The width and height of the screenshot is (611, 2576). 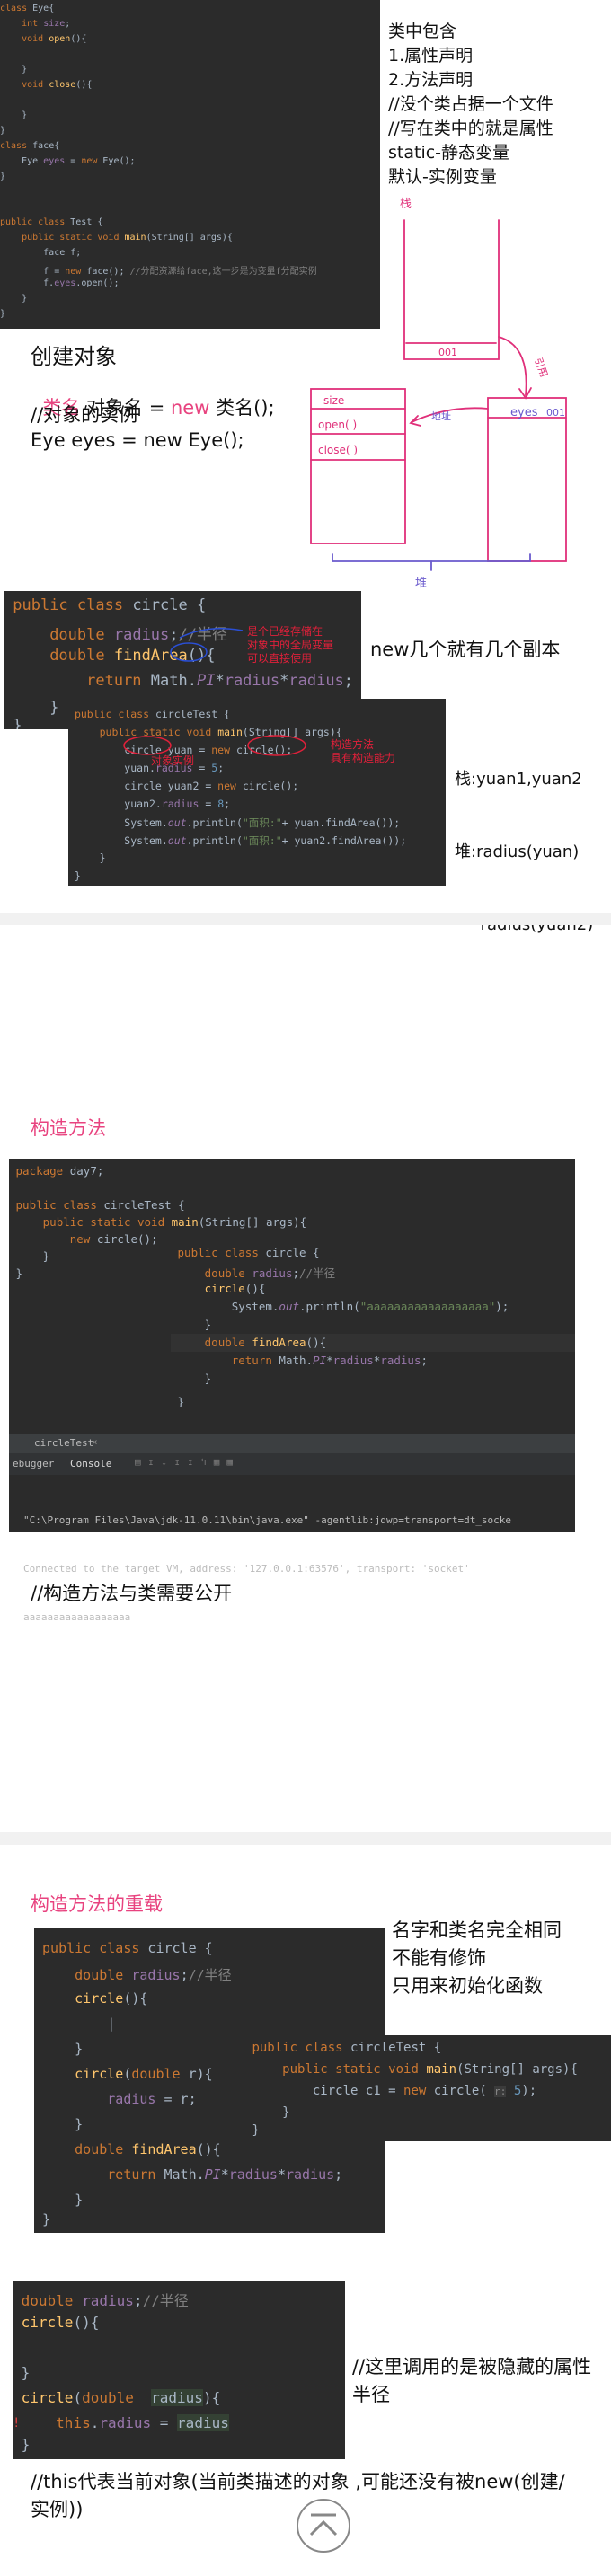 What do you see at coordinates (33, 1463) in the screenshot?
I see `console-debugger-tab: ebugger` at bounding box center [33, 1463].